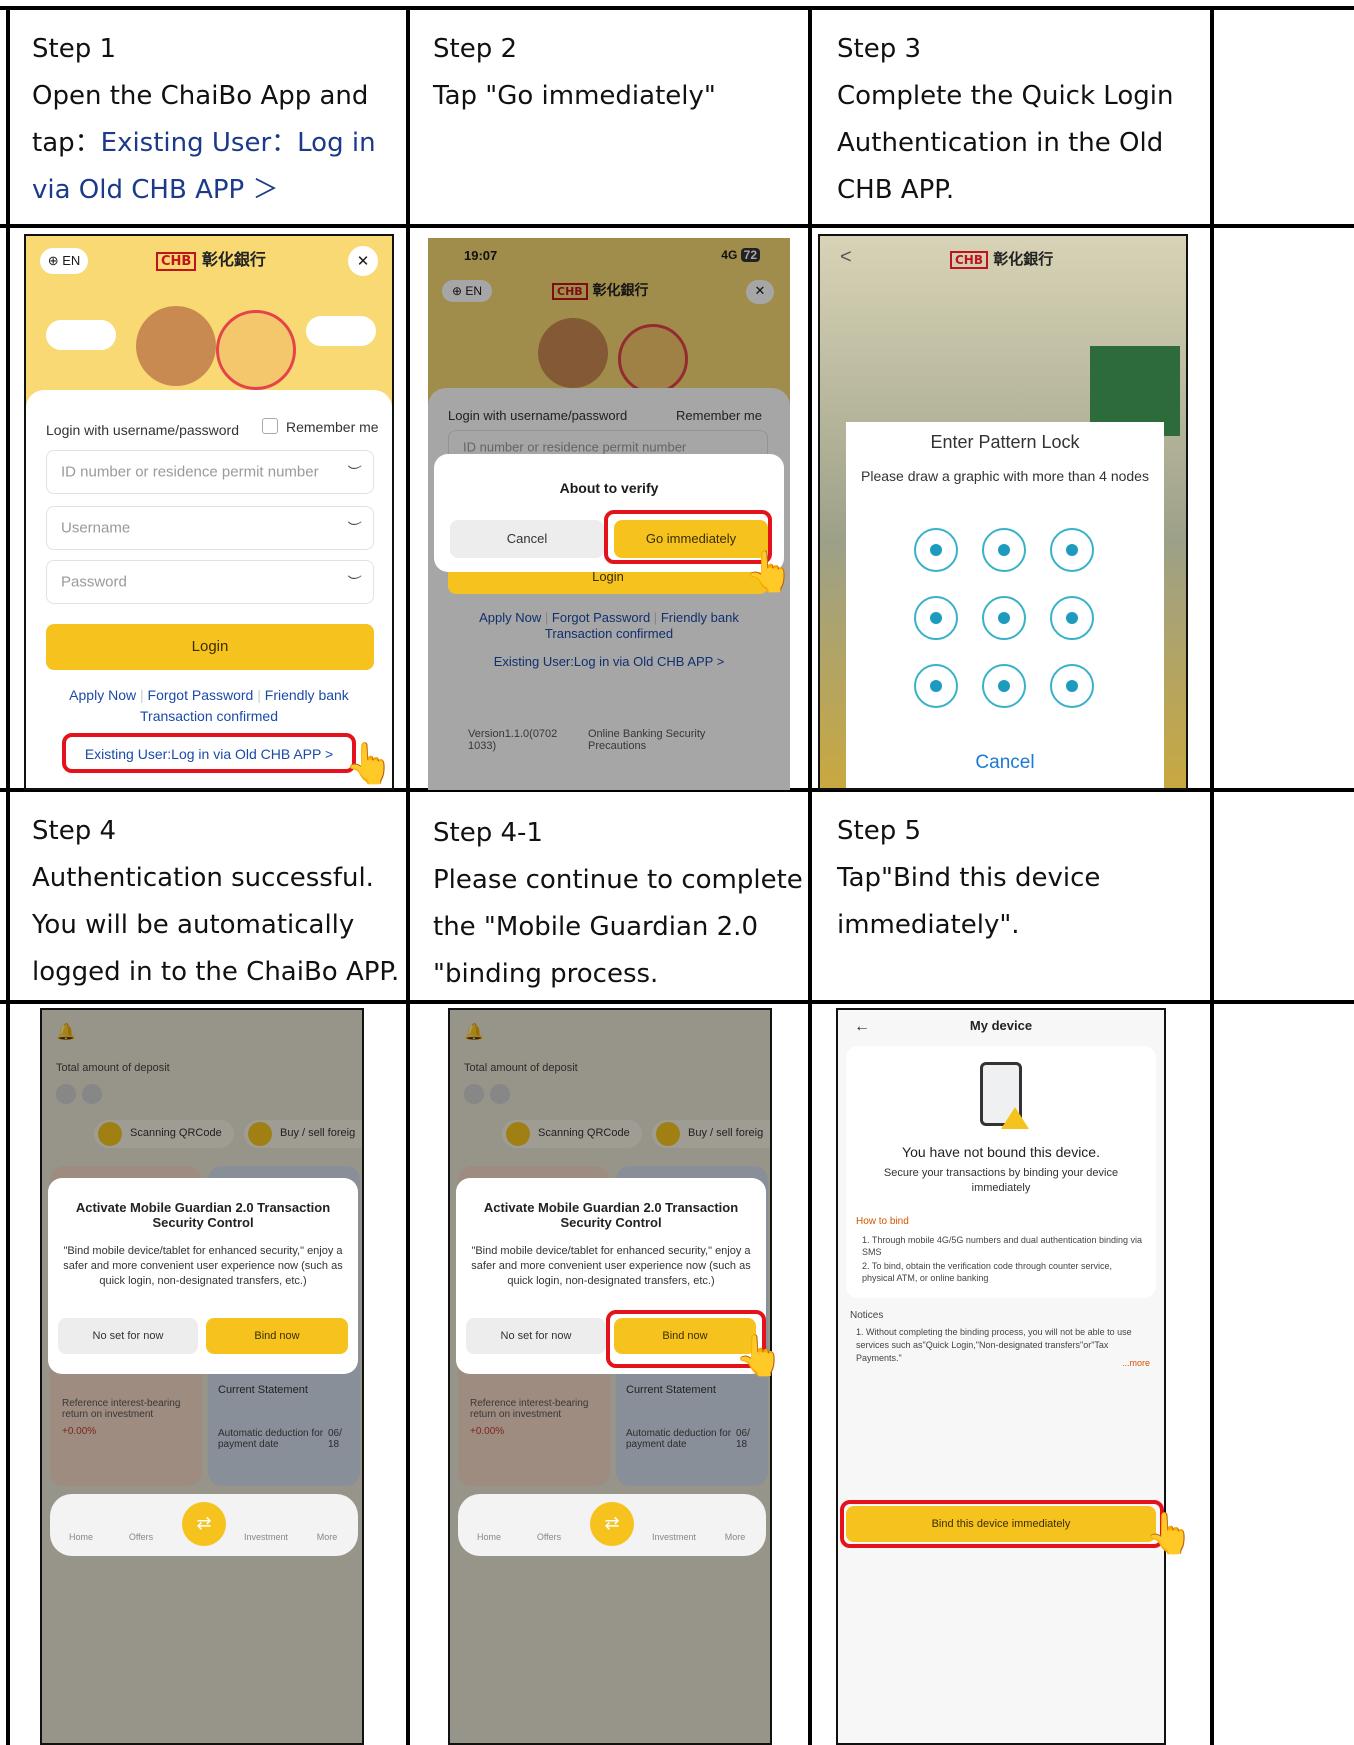  Describe the element at coordinates (896, 190) in the screenshot. I see `step-desc: CHB APP.` at that location.